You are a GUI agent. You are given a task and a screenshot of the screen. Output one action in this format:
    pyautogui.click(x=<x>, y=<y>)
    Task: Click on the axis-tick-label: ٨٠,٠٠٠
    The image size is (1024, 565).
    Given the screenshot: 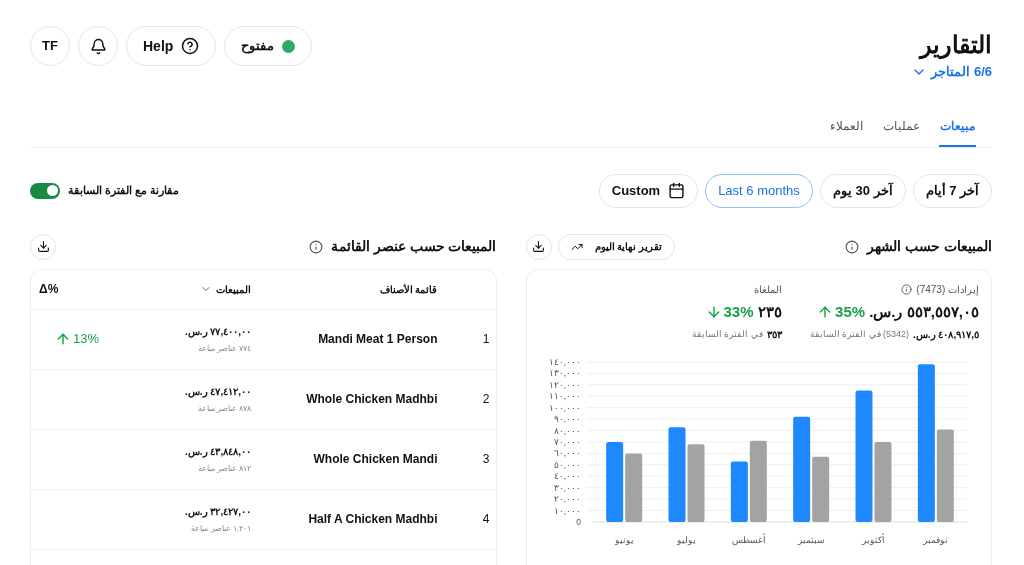 What is the action you would take?
    pyautogui.click(x=567, y=430)
    